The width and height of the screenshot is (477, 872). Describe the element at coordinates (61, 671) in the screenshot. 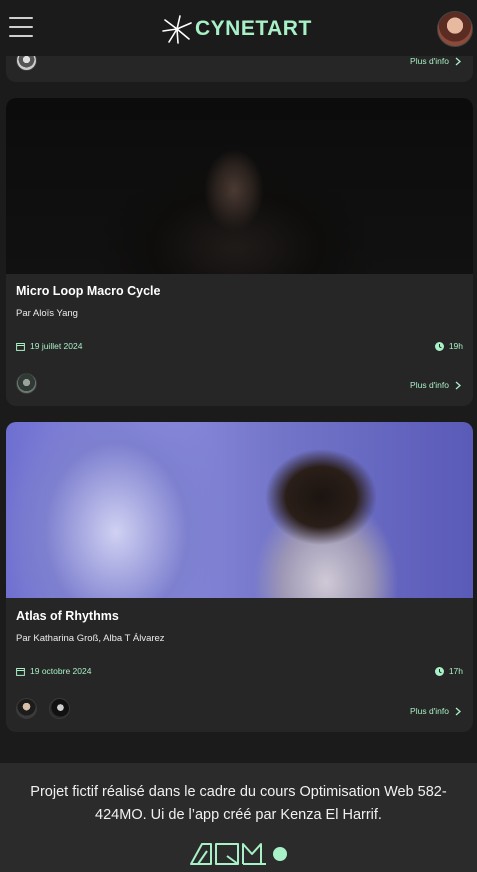

I see `event-date-label: 19 octobre 2024` at that location.